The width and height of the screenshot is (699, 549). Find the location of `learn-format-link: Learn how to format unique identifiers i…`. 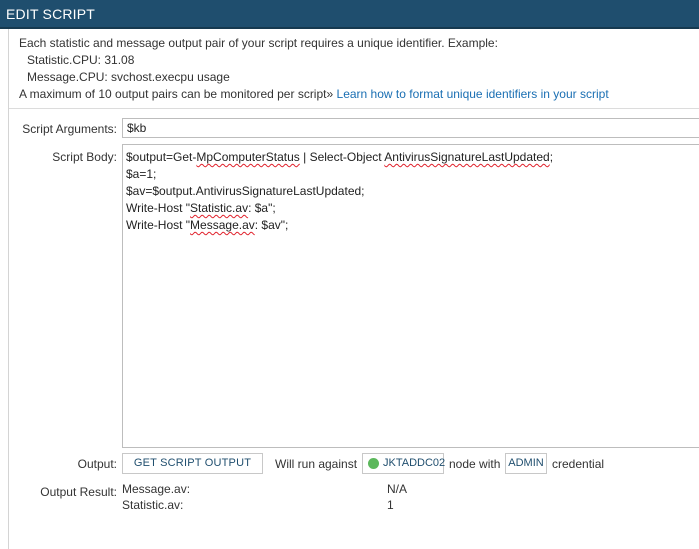

learn-format-link: Learn how to format unique identifiers i… is located at coordinates (473, 94).